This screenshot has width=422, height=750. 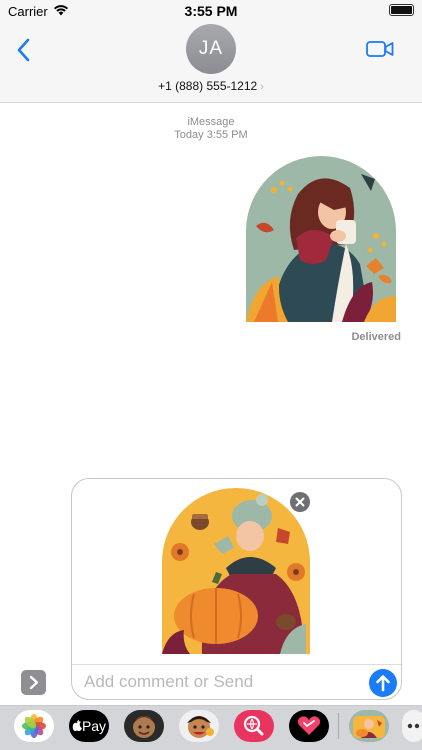 I want to click on apple-logo-icon, so click(x=77, y=725).